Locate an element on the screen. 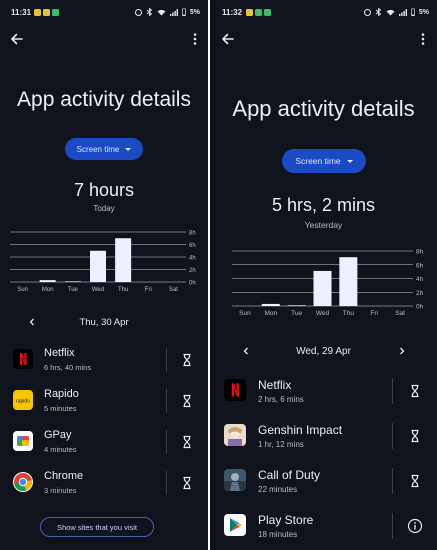 Image resolution: width=437 pixels, height=550 pixels. app-time: 5 minutes is located at coordinates (60, 408).